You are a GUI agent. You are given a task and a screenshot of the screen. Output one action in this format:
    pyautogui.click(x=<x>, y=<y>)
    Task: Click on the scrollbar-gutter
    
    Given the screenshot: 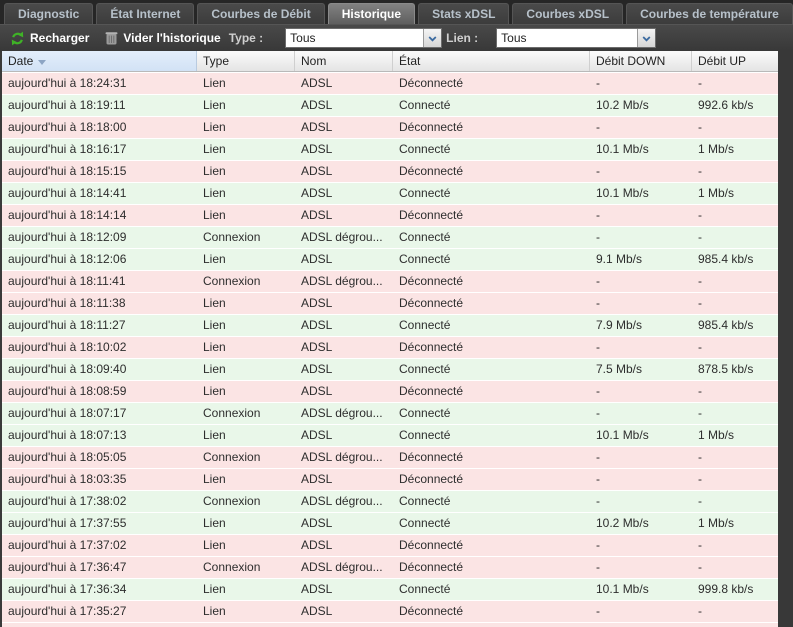 What is the action you would take?
    pyautogui.click(x=785, y=339)
    